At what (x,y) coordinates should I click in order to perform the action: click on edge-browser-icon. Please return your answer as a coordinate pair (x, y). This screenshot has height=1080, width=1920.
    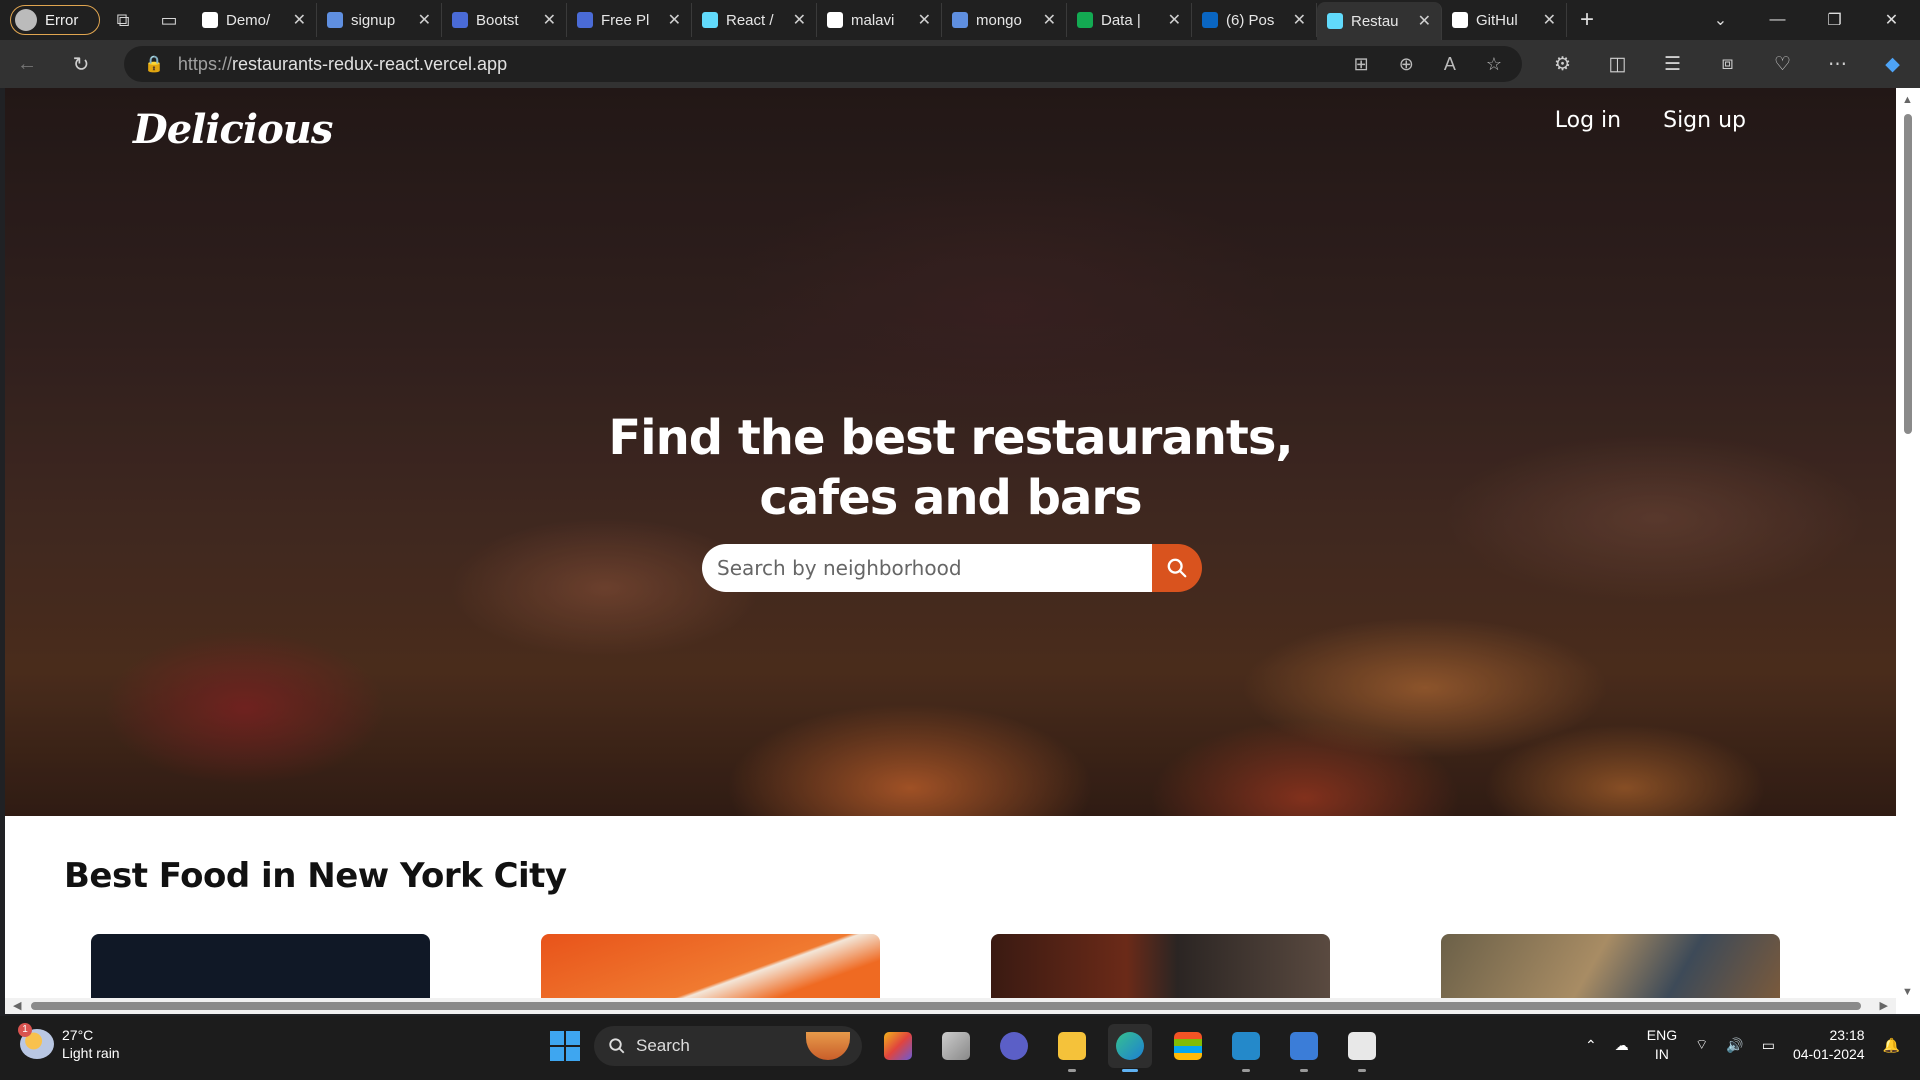
    Looking at the image, I should click on (1130, 1048).